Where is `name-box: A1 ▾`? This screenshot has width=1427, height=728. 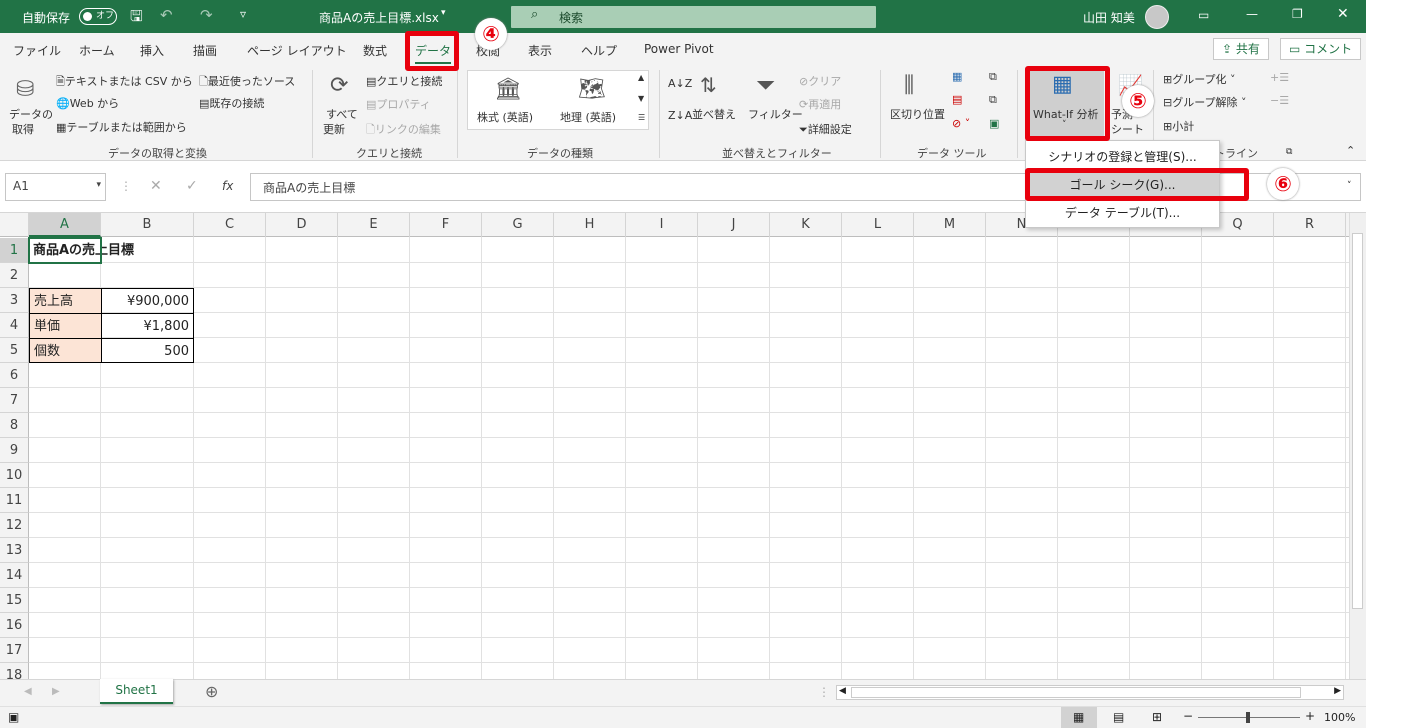
name-box: A1 ▾ is located at coordinates (55, 187).